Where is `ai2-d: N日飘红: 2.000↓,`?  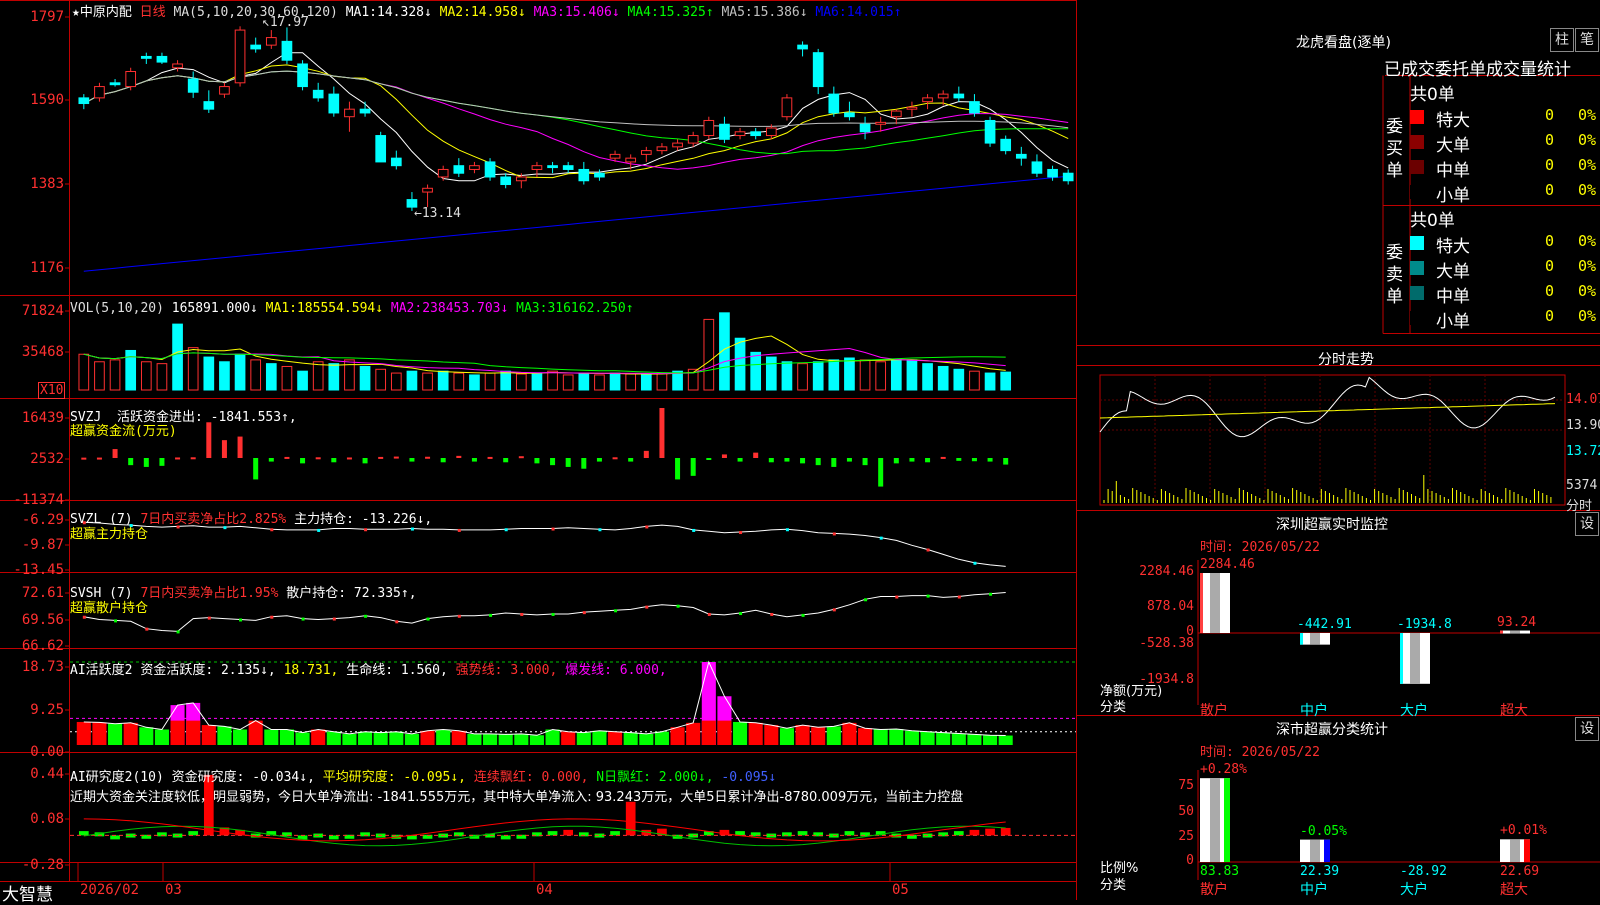
ai2-d: N日飘红: 2.000↓, is located at coordinates (655, 777).